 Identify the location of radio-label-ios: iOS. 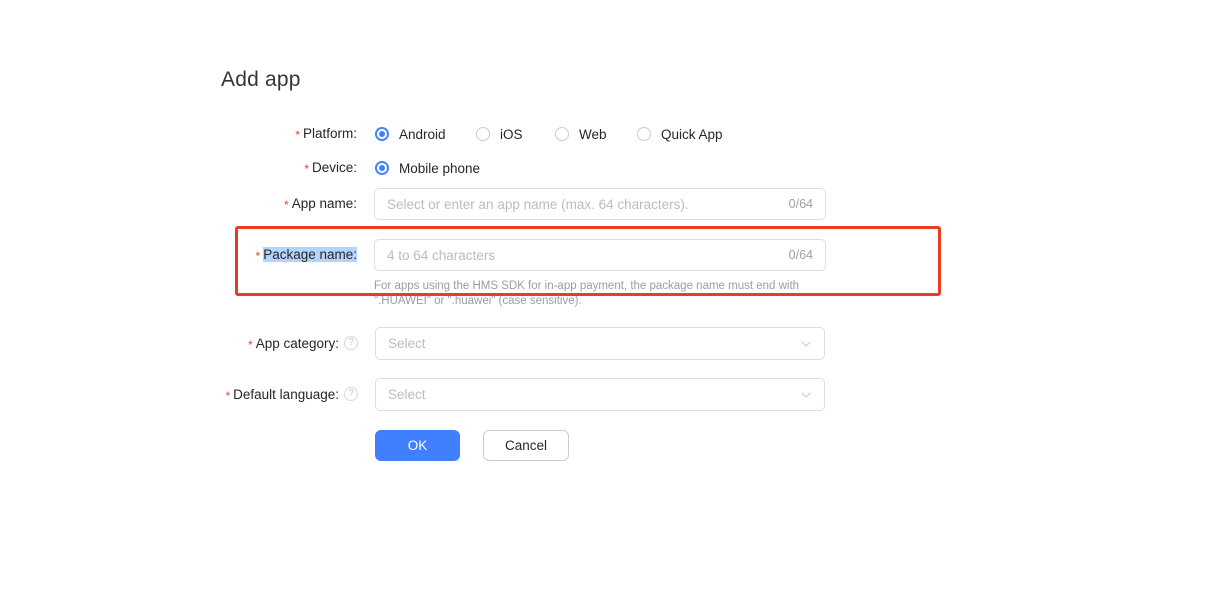
(511, 134).